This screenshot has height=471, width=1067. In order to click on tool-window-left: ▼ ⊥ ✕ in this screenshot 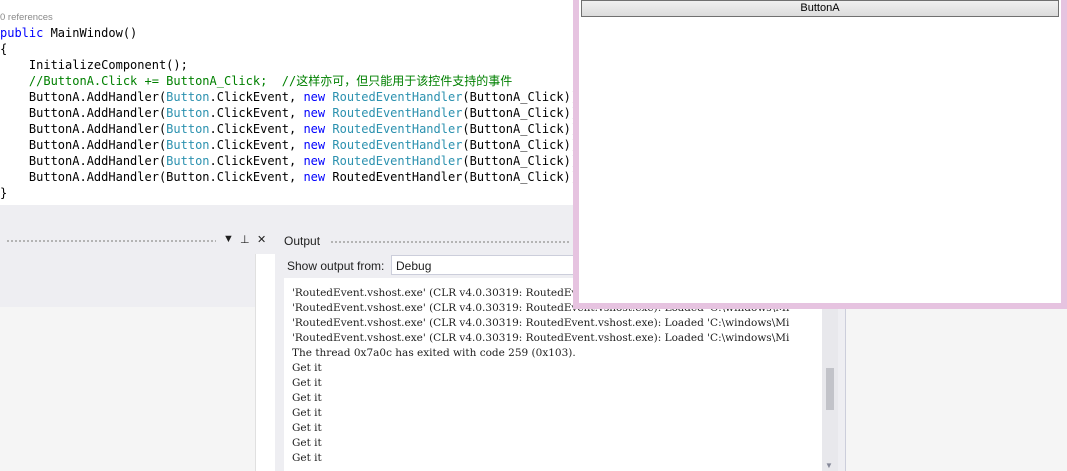, I will do `click(137, 349)`.